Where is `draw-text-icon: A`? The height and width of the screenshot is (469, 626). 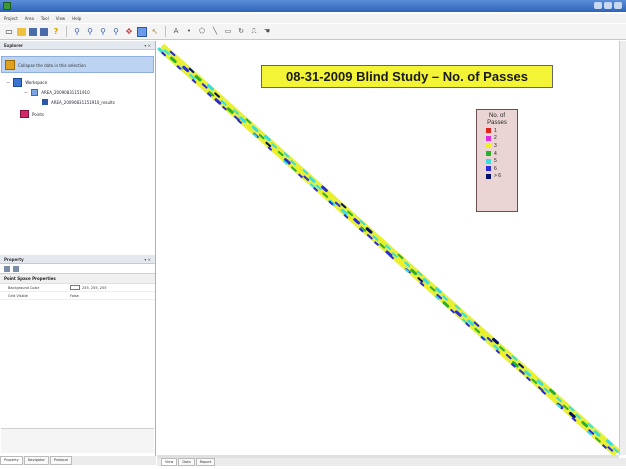 draw-text-icon: A is located at coordinates (176, 32).